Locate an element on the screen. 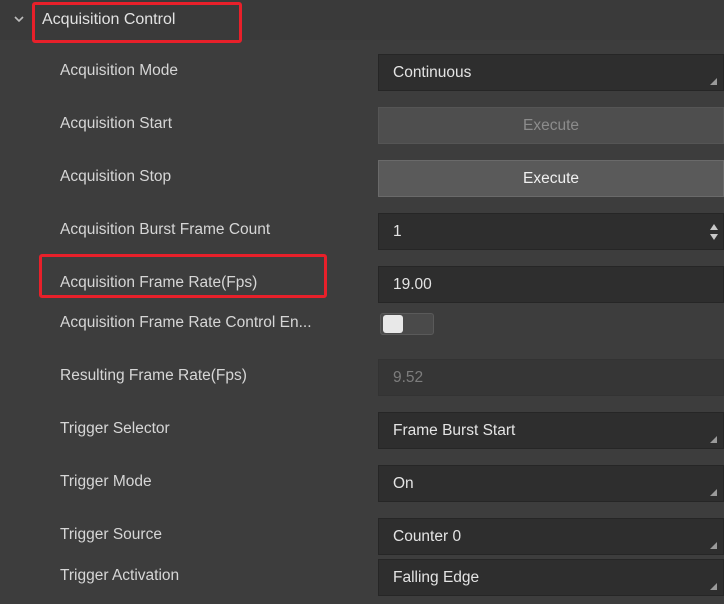 The image size is (724, 604). combo-value: Falling Edge is located at coordinates (436, 577).